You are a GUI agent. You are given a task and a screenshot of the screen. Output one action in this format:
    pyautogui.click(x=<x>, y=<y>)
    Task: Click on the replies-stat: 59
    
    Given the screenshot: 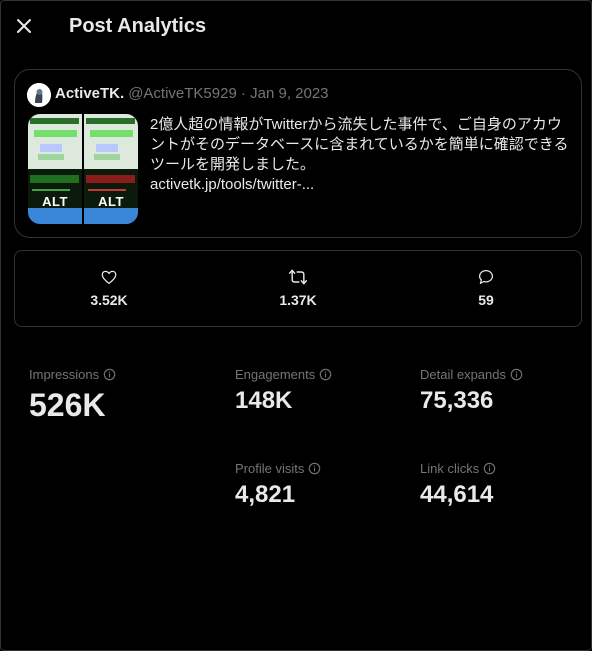 What is the action you would take?
    pyautogui.click(x=486, y=287)
    